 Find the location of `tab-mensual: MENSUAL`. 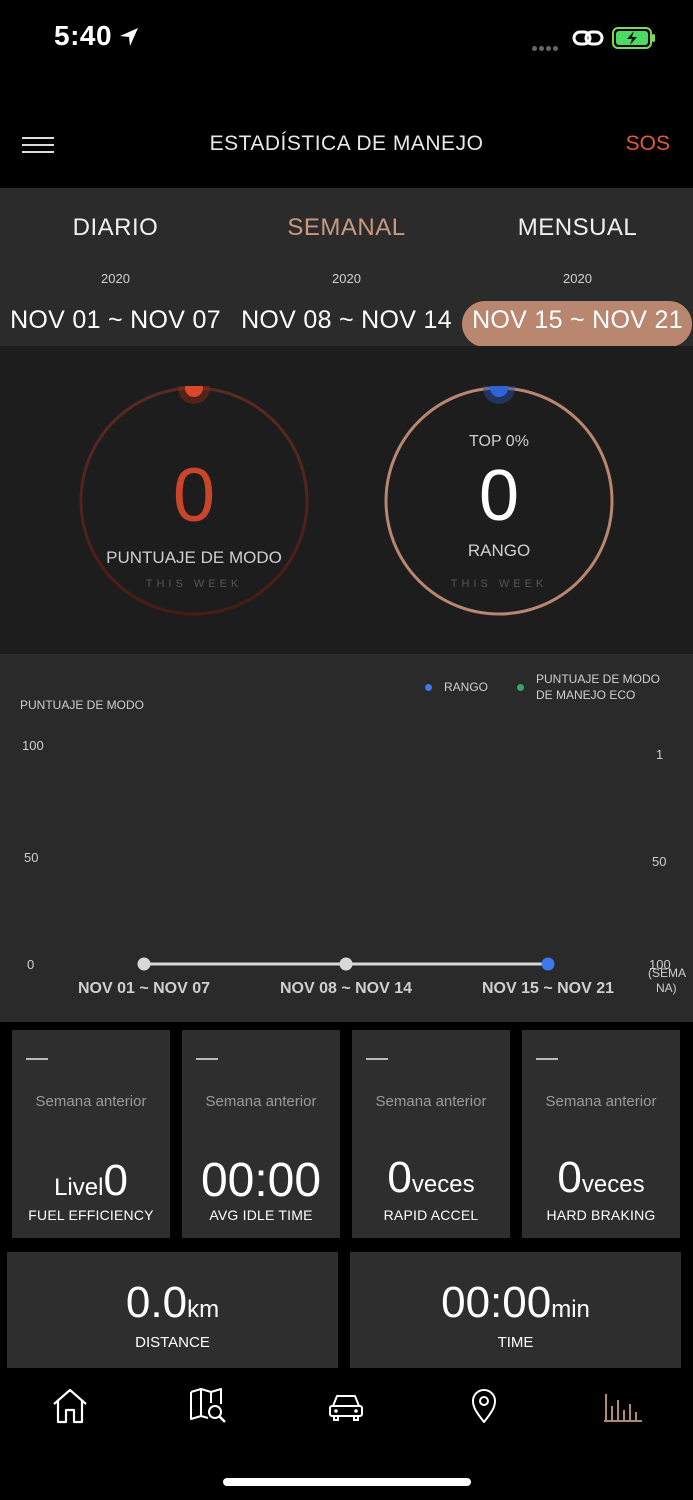

tab-mensual: MENSUAL is located at coordinates (577, 228).